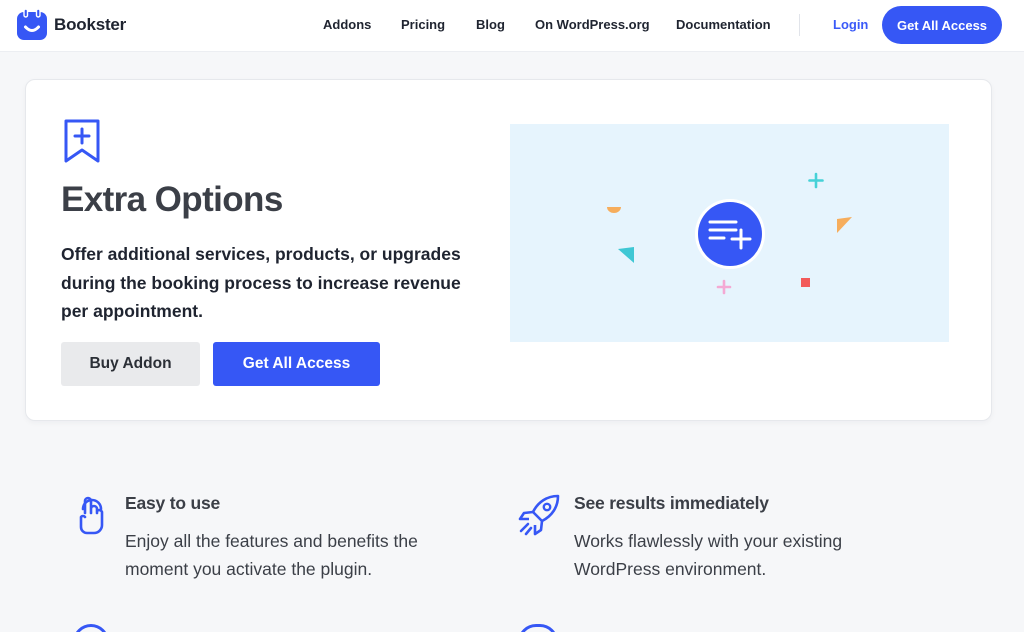 The image size is (1024, 632). What do you see at coordinates (32, 24) in the screenshot?
I see `calendar-smile-icon` at bounding box center [32, 24].